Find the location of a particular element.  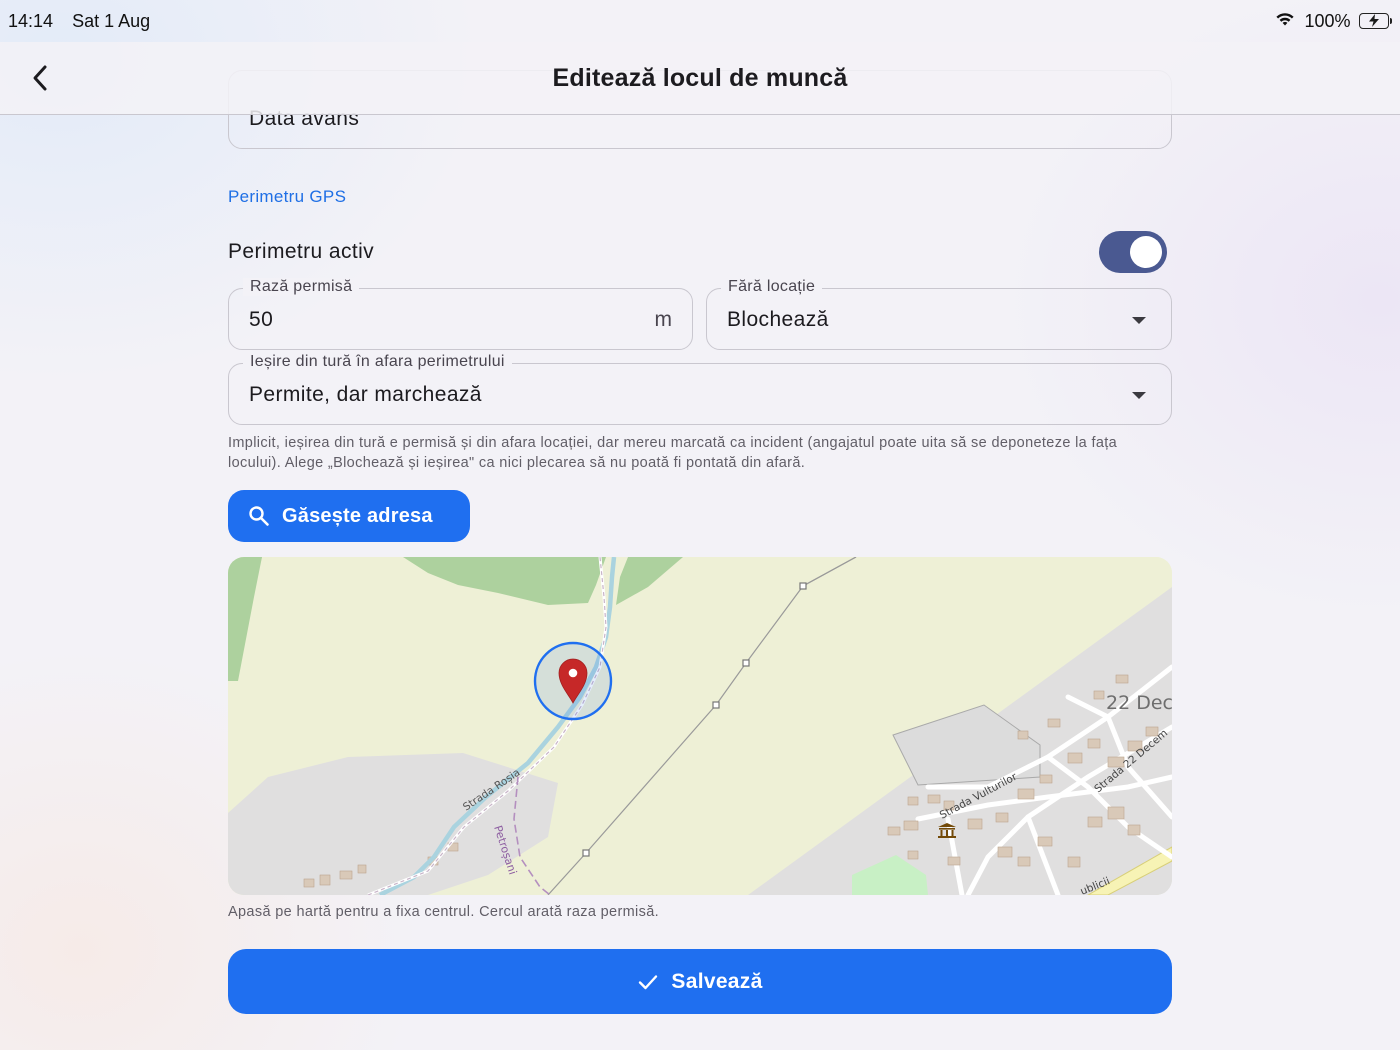

radius-unit: m is located at coordinates (663, 319).